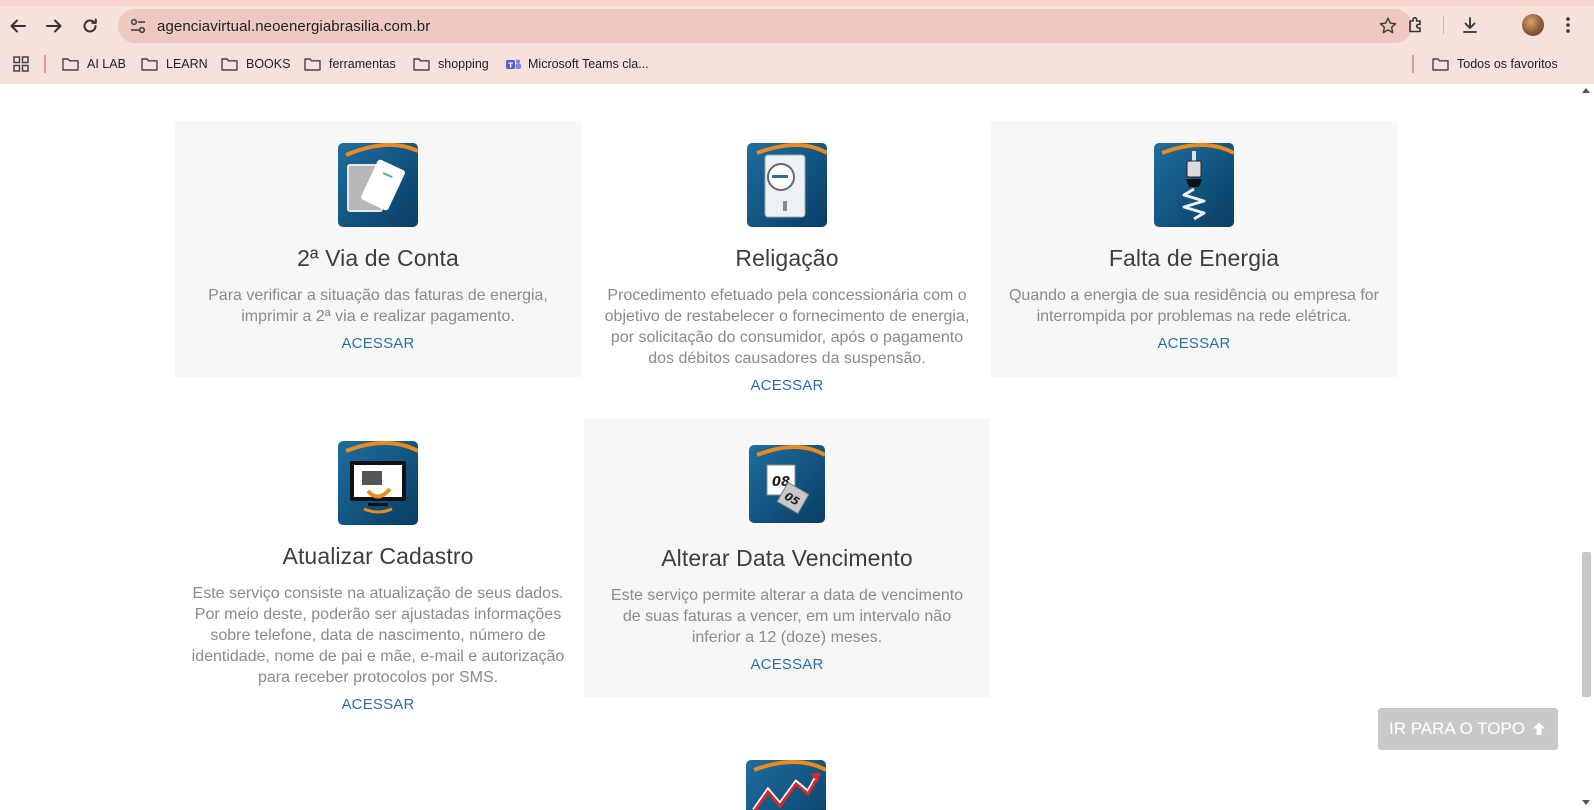 Image resolution: width=1594 pixels, height=810 pixels. Describe the element at coordinates (1507, 64) in the screenshot. I see `all-bookmarks-label: Todos os favoritos` at that location.